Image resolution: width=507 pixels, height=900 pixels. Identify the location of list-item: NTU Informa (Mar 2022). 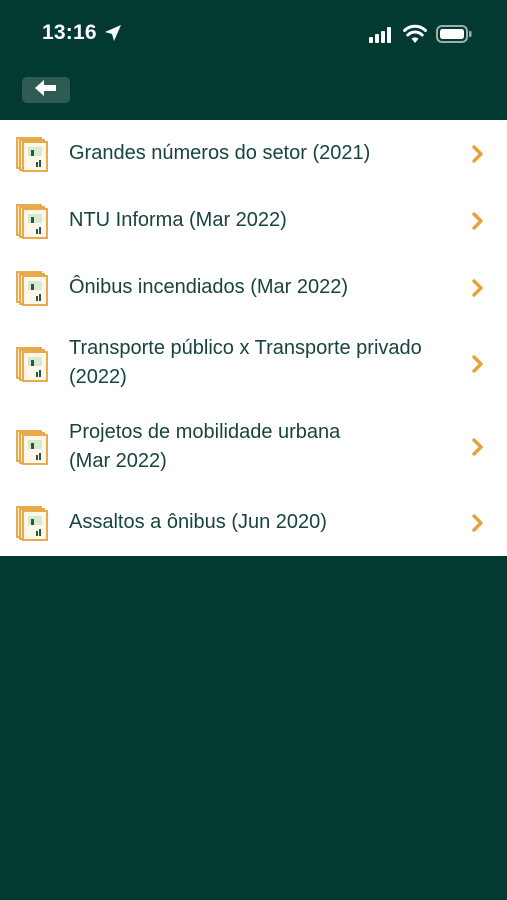
(253, 221).